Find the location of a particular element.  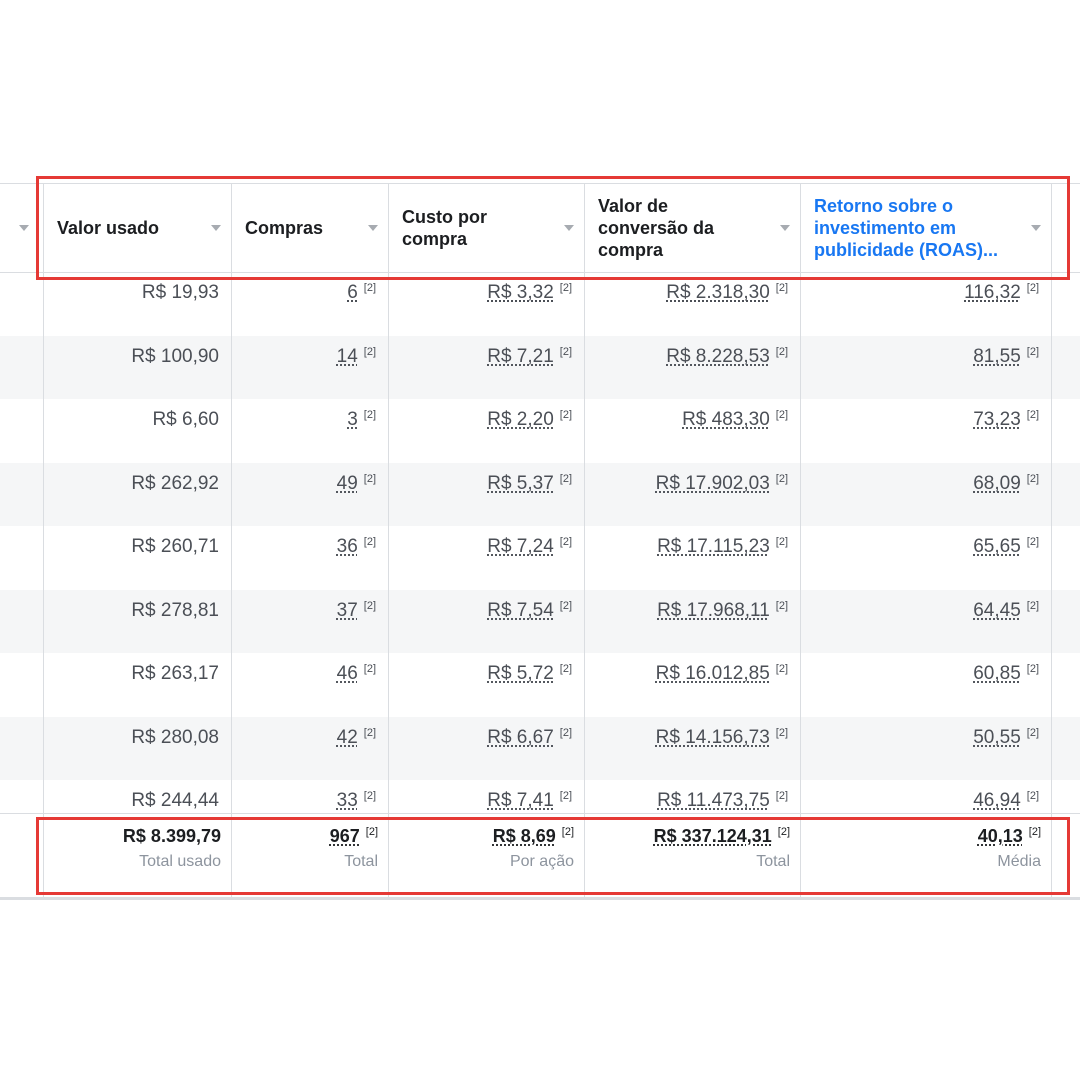

header-next-column is located at coordinates (1066, 228).